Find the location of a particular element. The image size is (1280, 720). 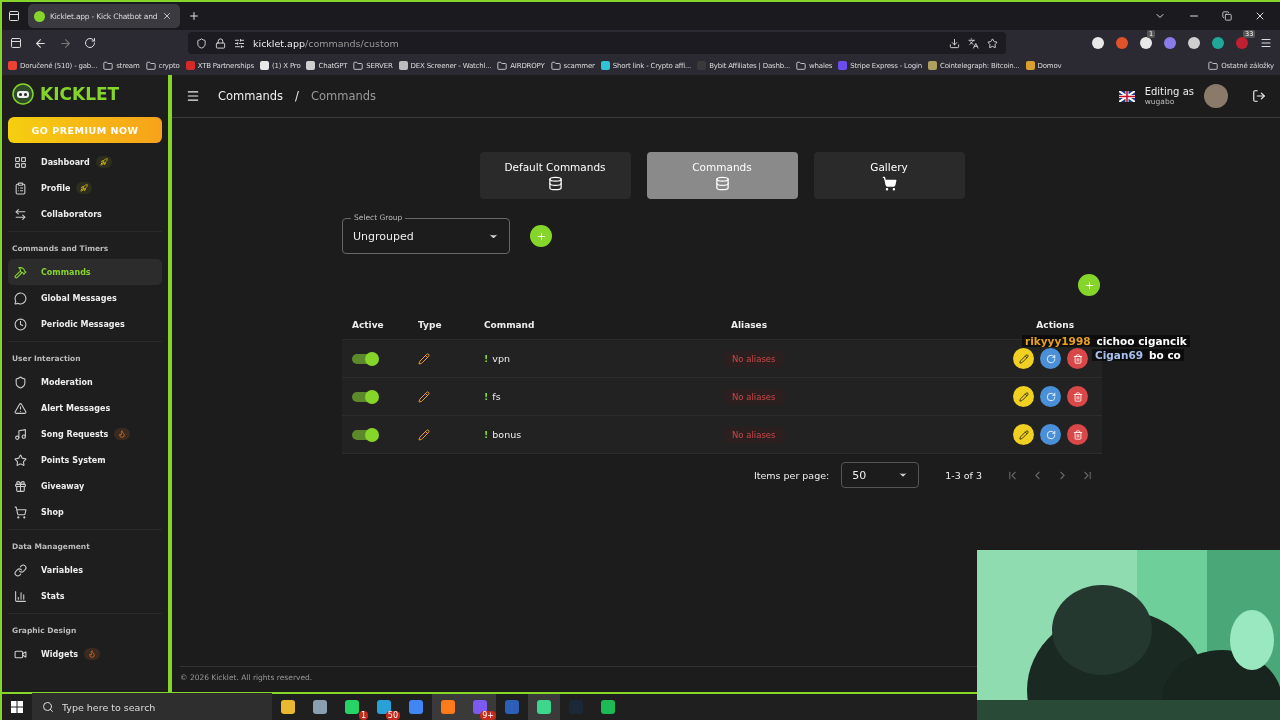

chat-message: bo co is located at coordinates (1165, 355).